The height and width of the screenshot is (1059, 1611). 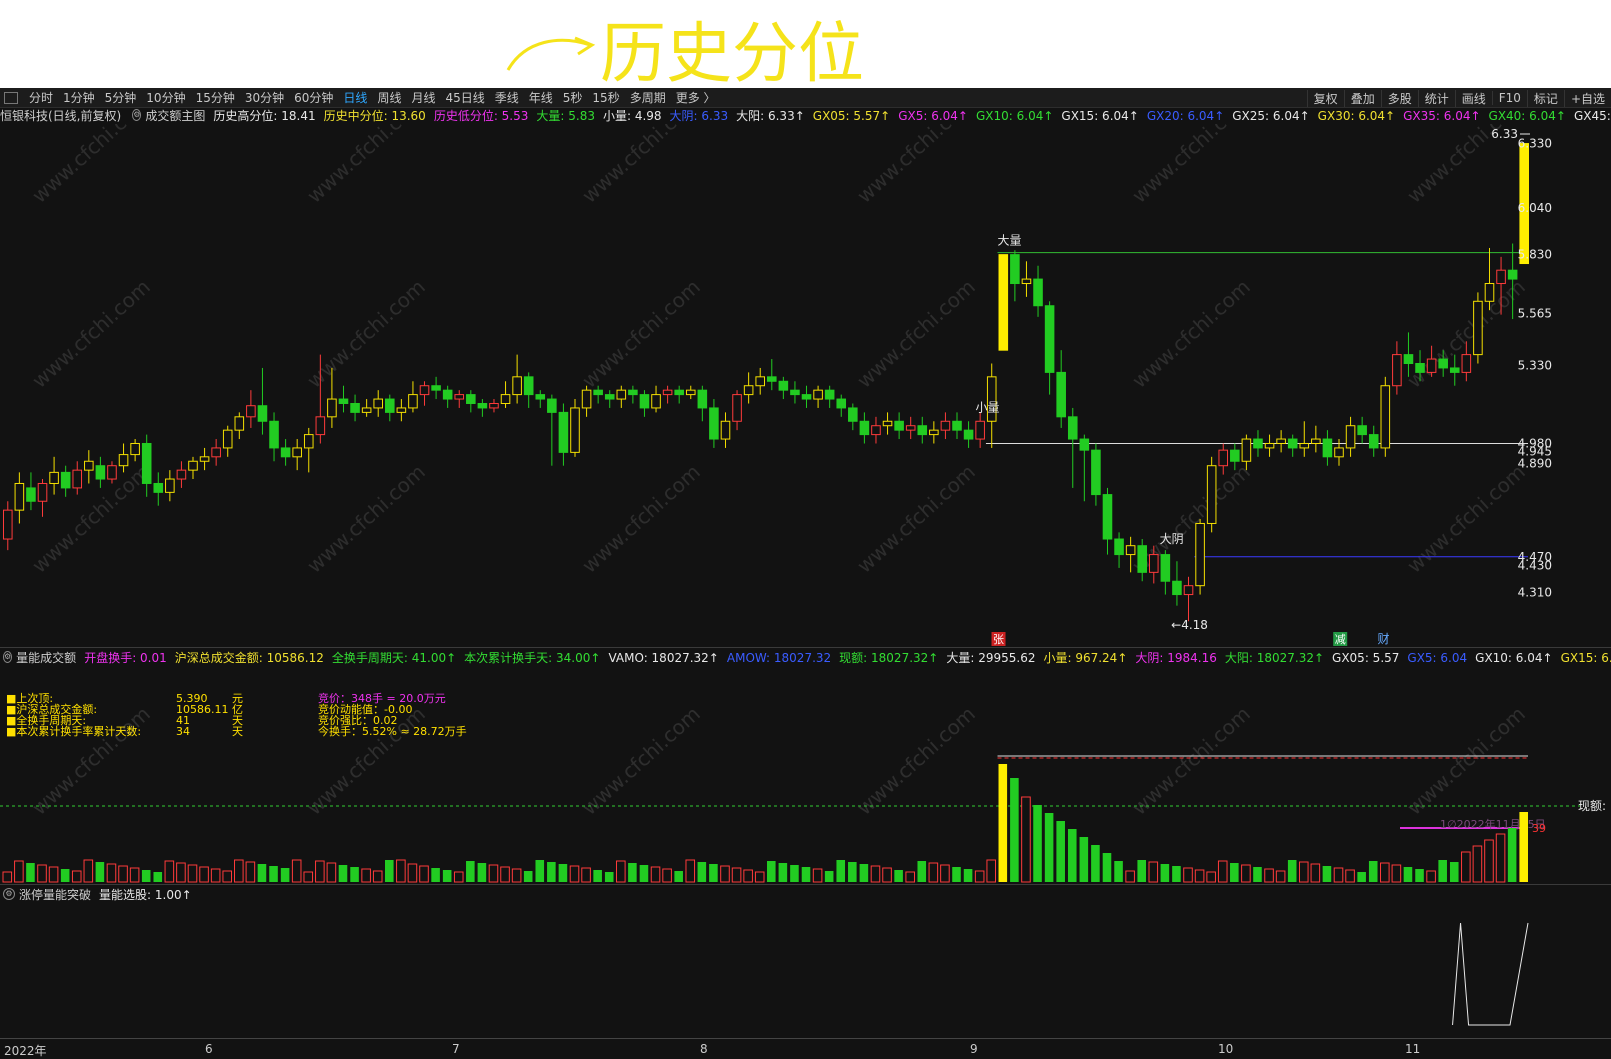 I want to click on vol-items-item: GX10: 6.04↑, so click(x=1514, y=657).